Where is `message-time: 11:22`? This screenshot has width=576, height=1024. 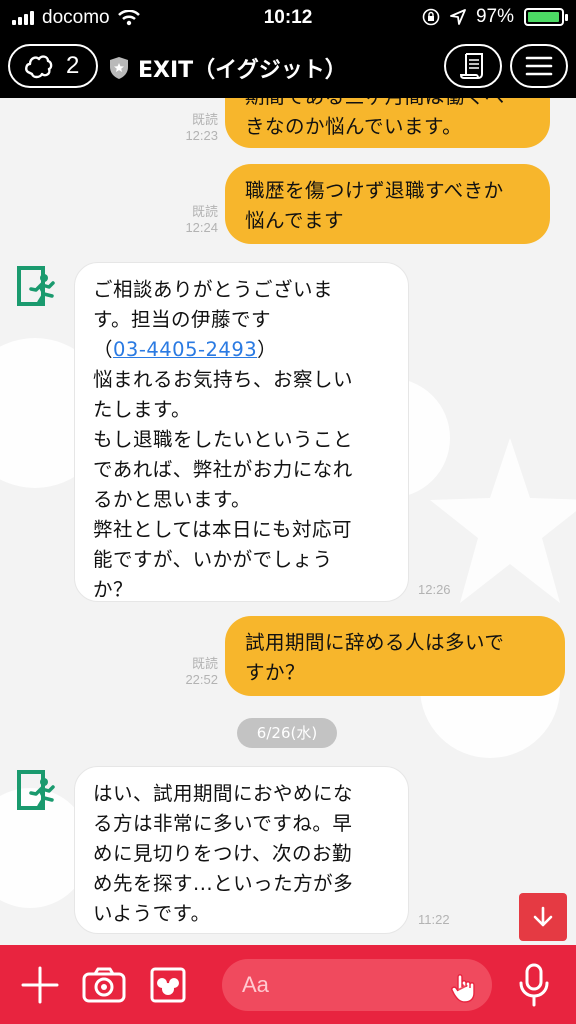 message-time: 11:22 is located at coordinates (434, 919).